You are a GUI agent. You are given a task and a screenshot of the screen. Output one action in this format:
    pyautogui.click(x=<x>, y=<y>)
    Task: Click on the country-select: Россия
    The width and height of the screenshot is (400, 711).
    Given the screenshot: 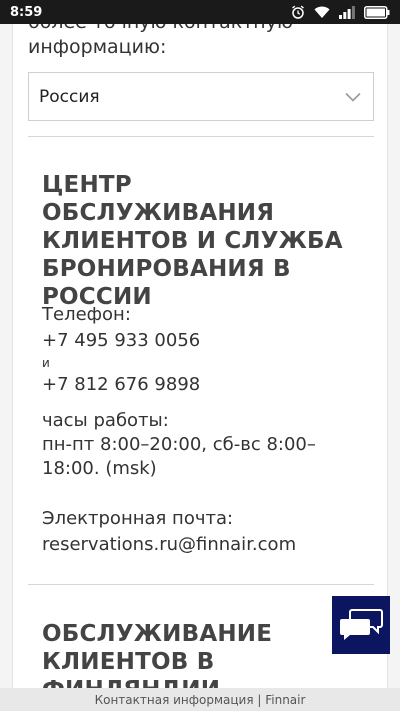 What is the action you would take?
    pyautogui.click(x=201, y=96)
    